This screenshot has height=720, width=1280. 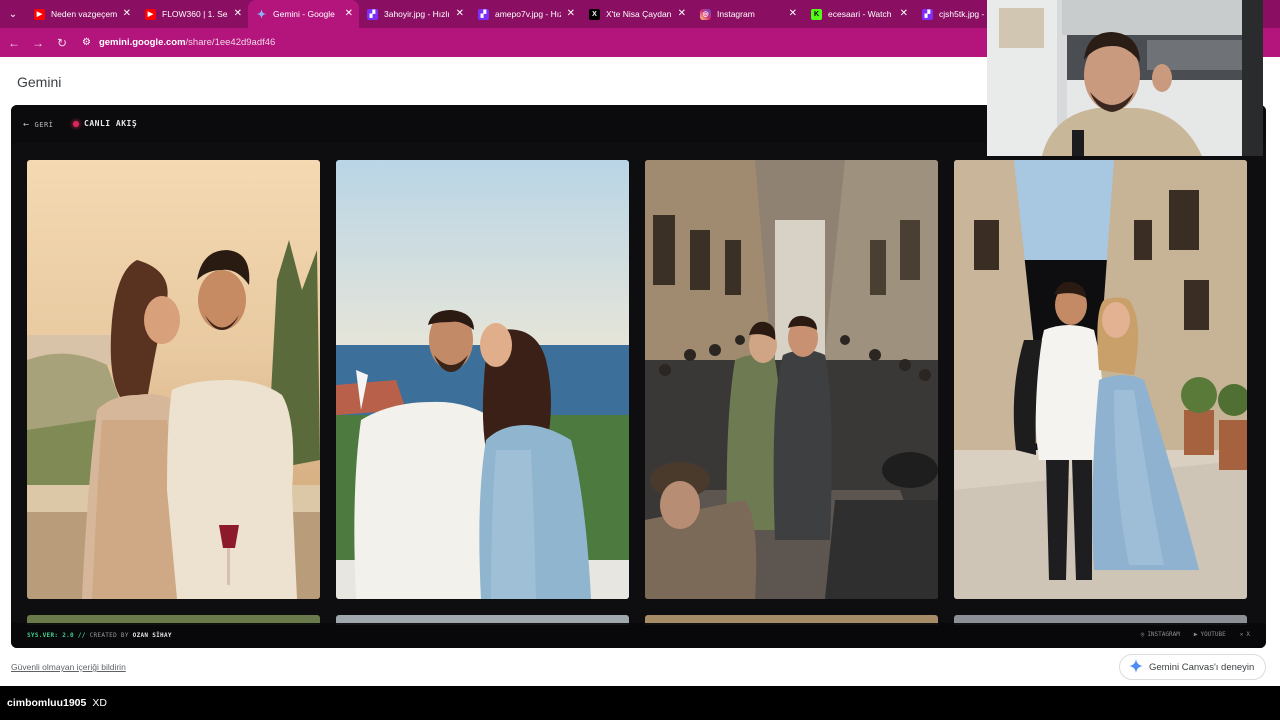 I want to click on back-label: GERİ, so click(x=44, y=124).